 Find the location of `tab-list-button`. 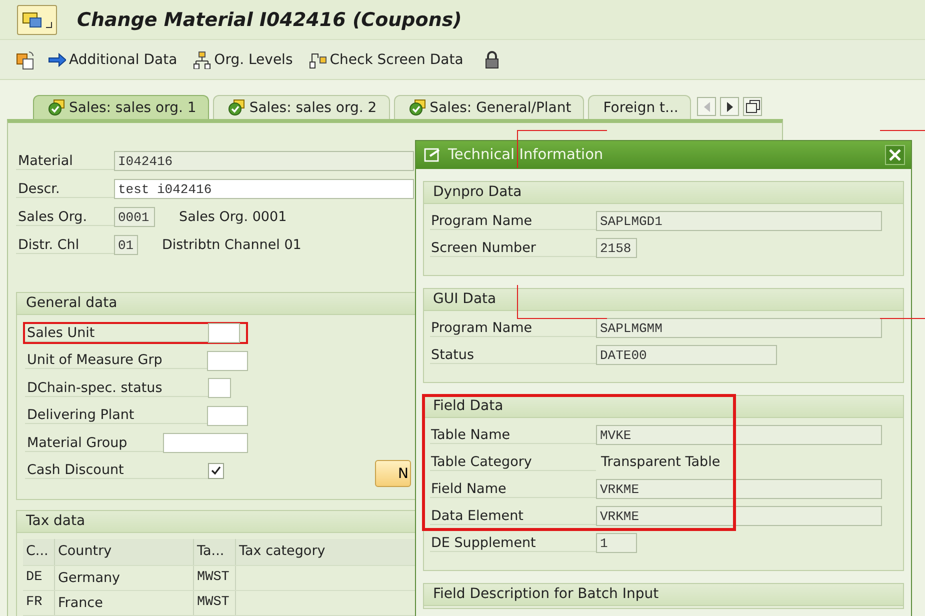

tab-list-button is located at coordinates (752, 106).